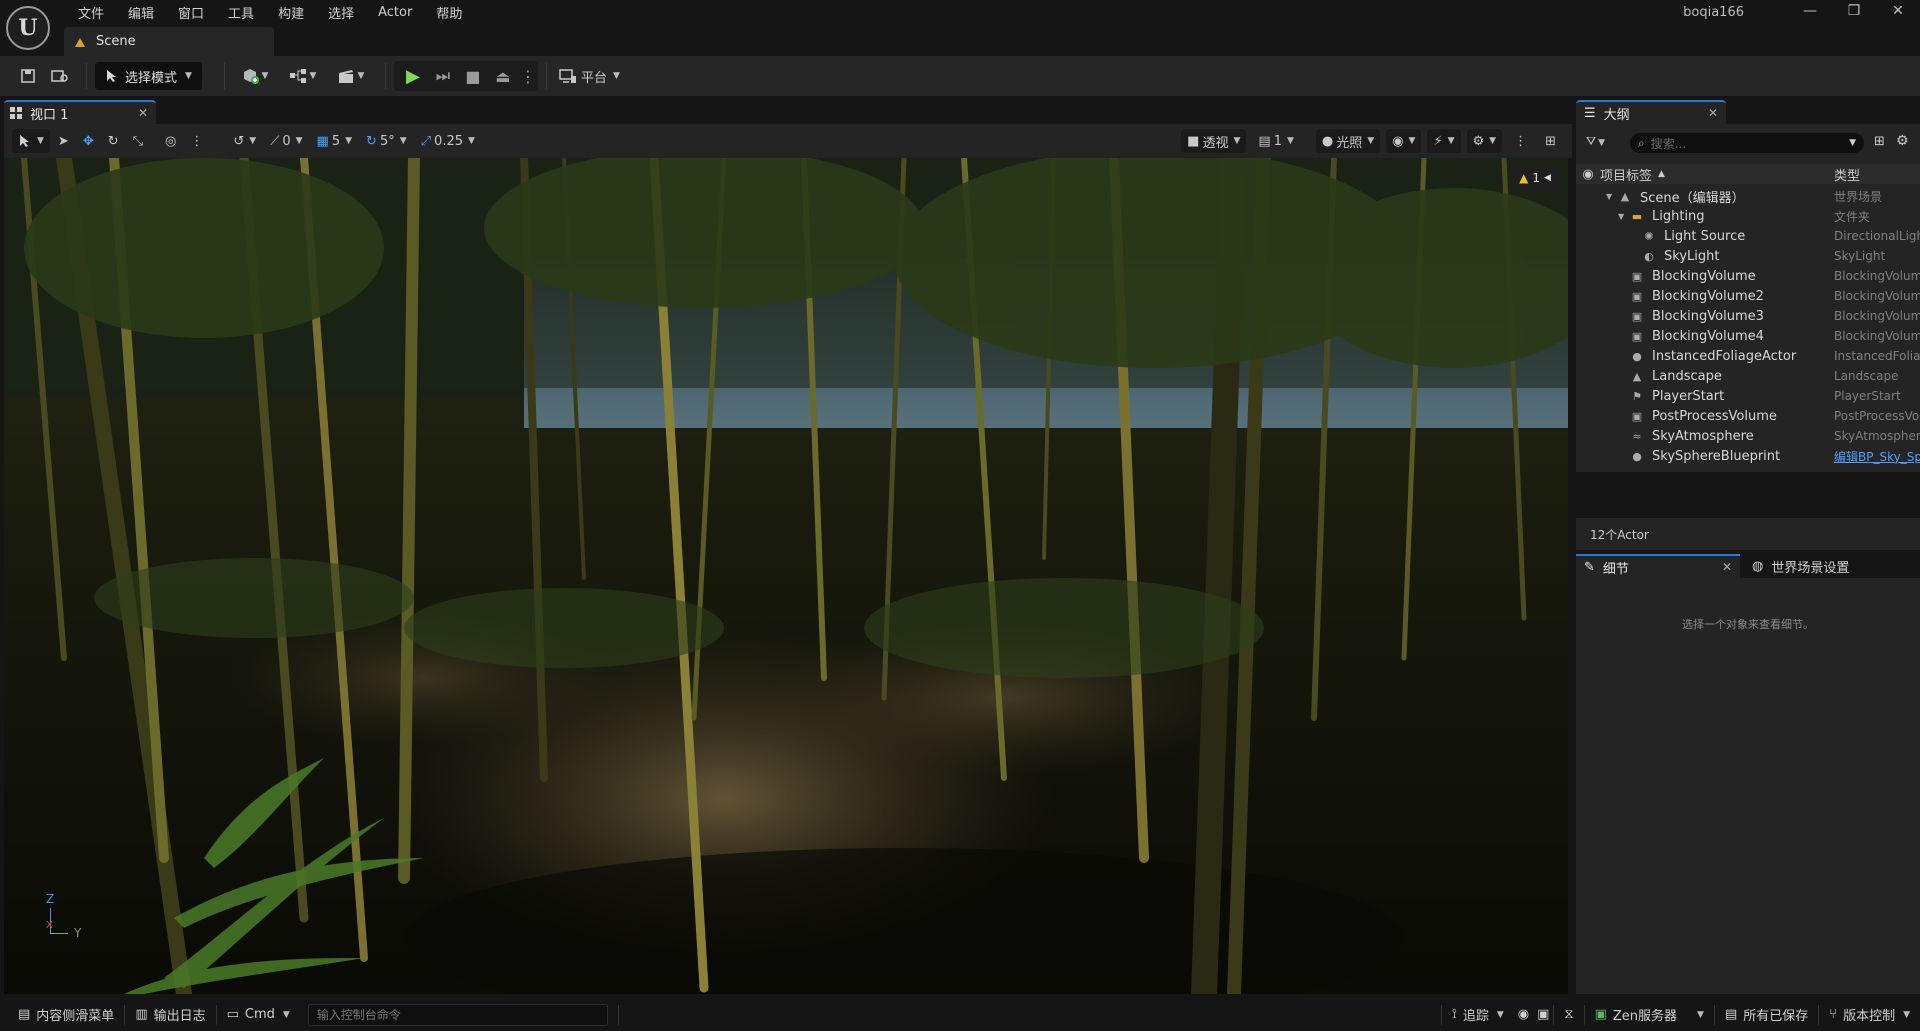 This screenshot has height=1031, width=1920. I want to click on menu-build: 构建, so click(291, 12).